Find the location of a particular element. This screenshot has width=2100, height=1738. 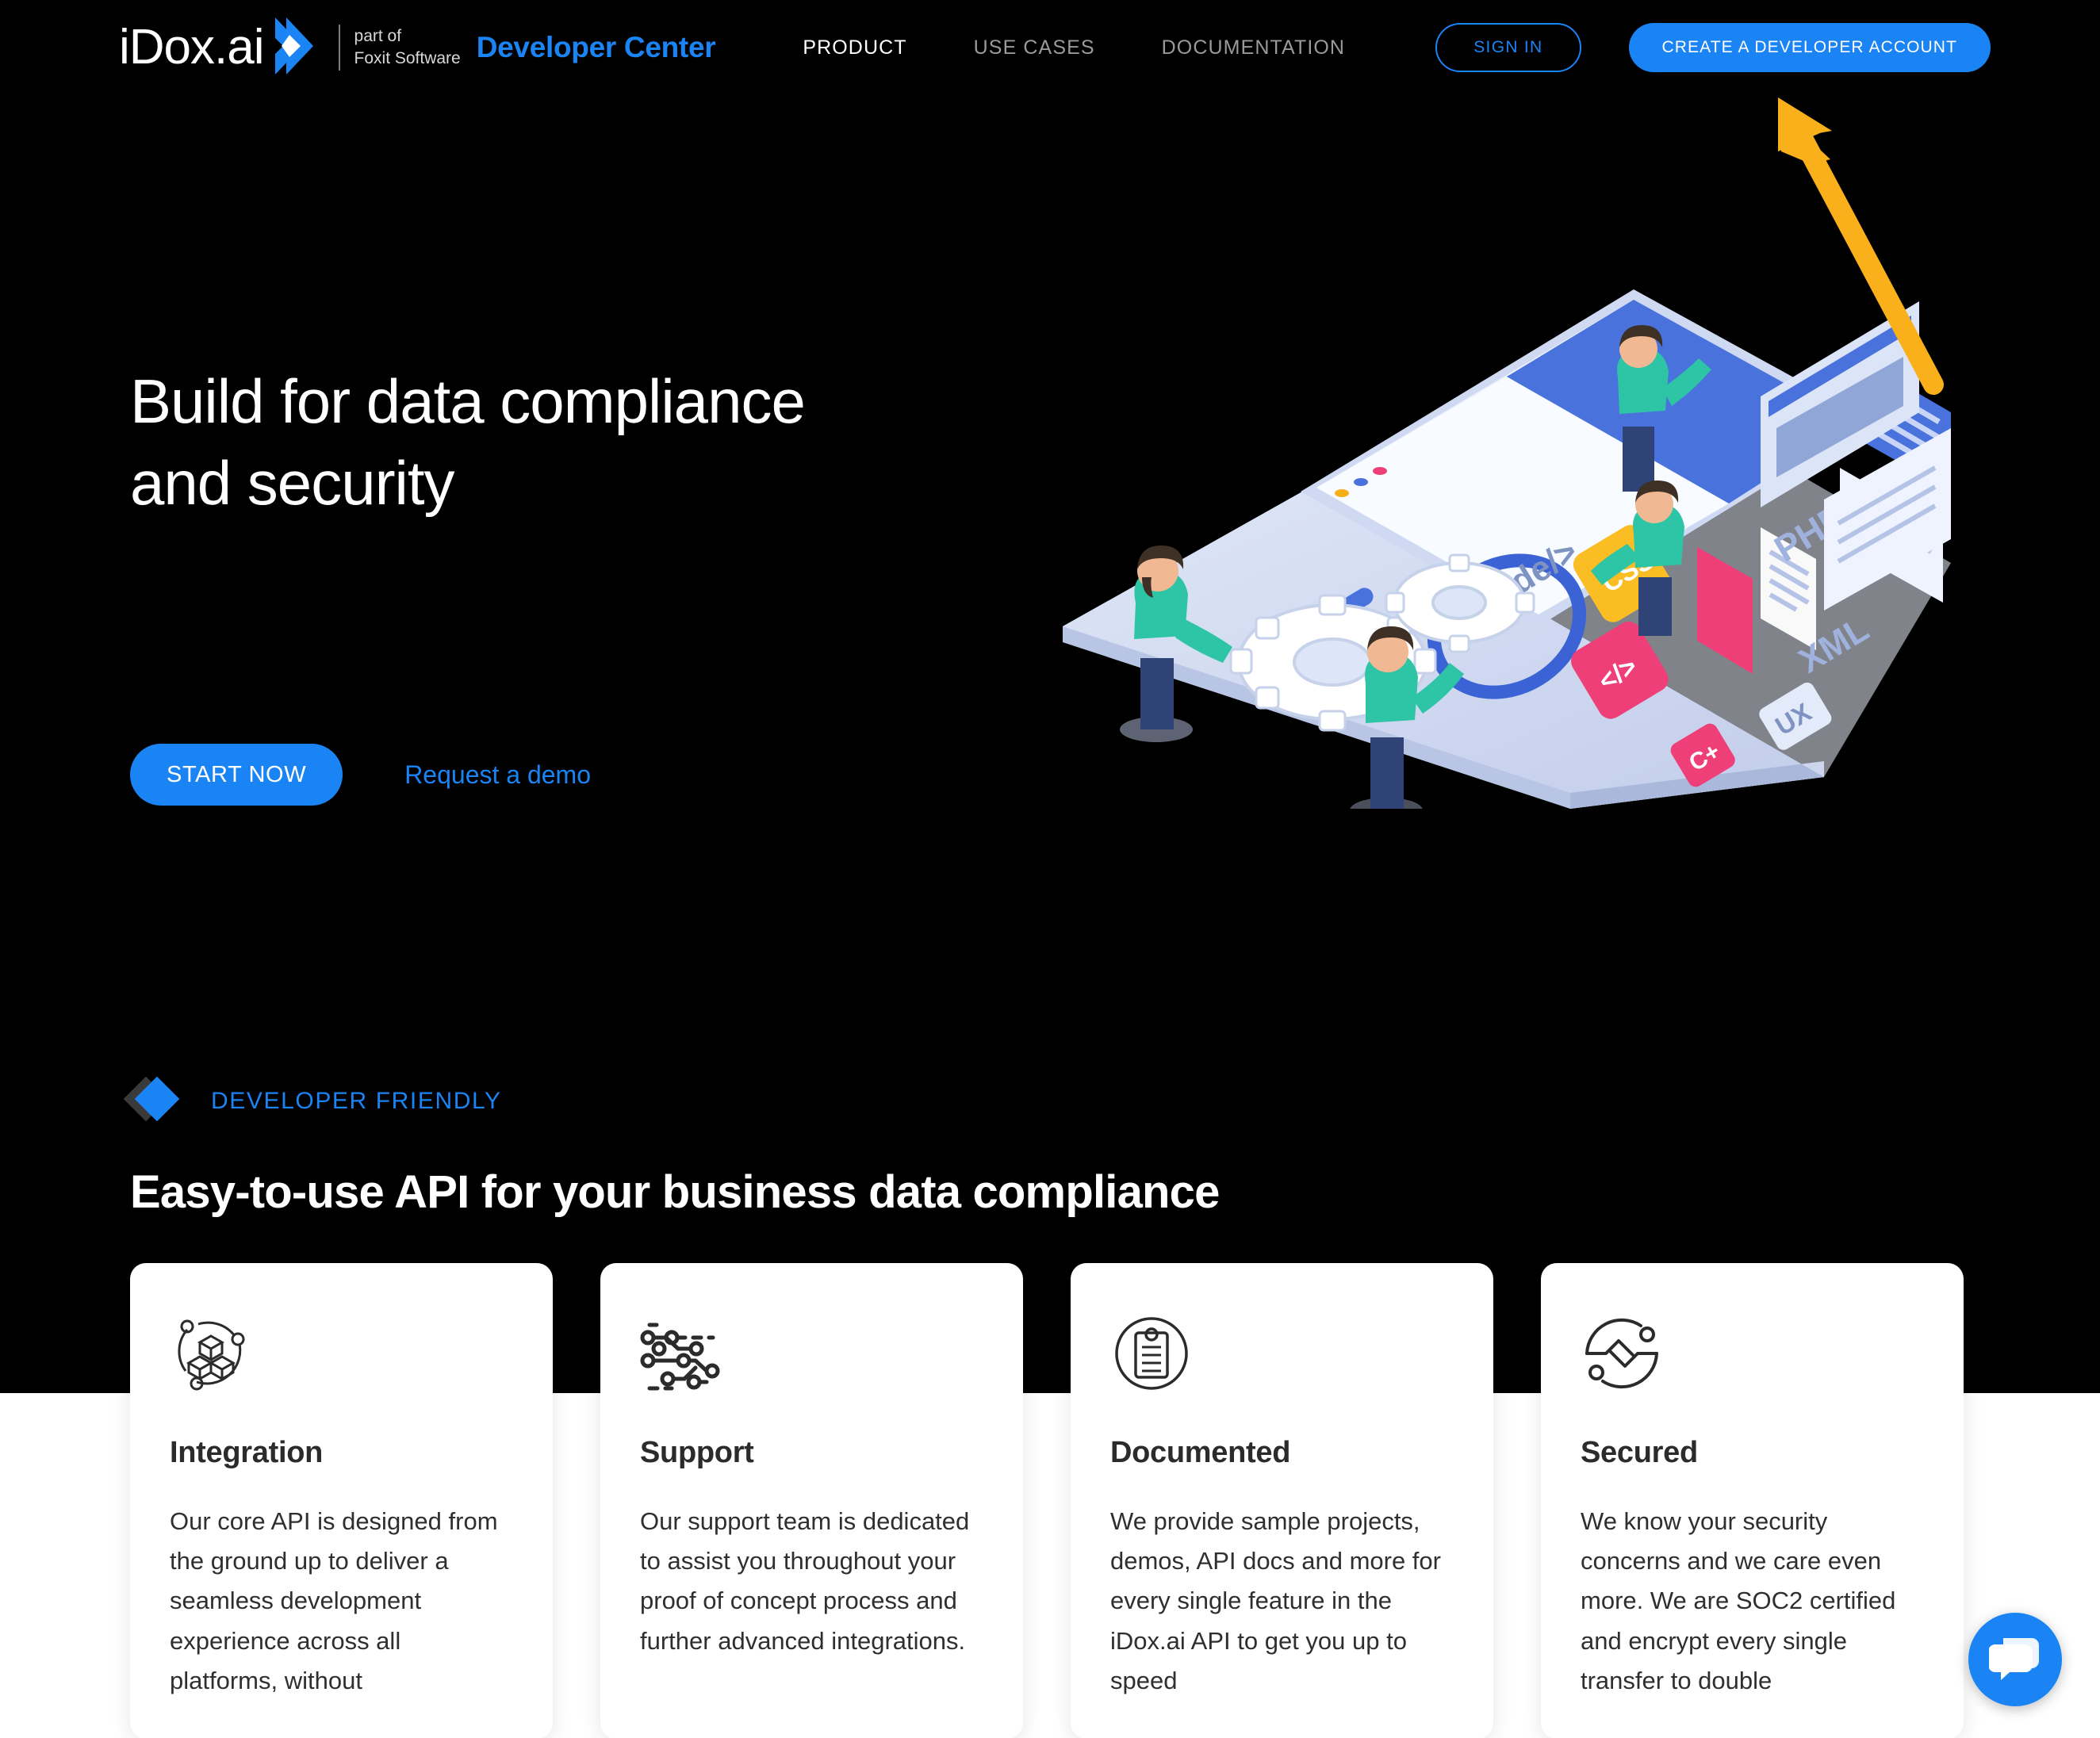

logo-text: iDox.ai is located at coordinates (192, 47).